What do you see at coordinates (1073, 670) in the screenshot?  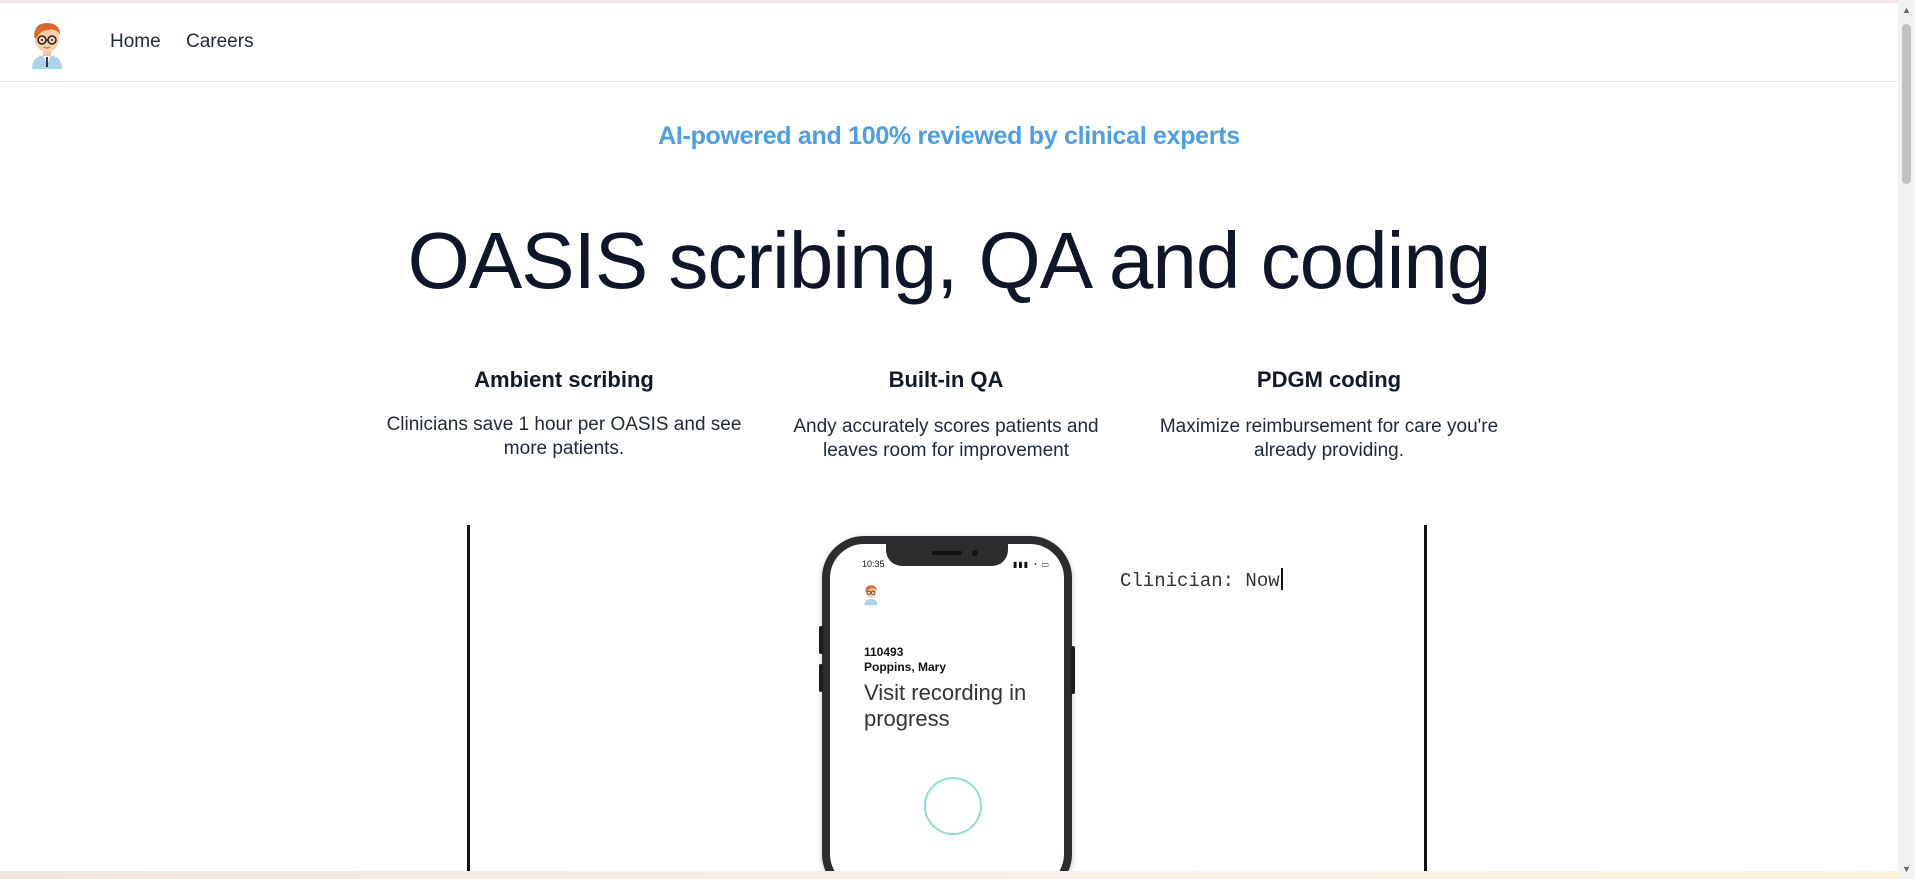 I see `phone-power-button` at bounding box center [1073, 670].